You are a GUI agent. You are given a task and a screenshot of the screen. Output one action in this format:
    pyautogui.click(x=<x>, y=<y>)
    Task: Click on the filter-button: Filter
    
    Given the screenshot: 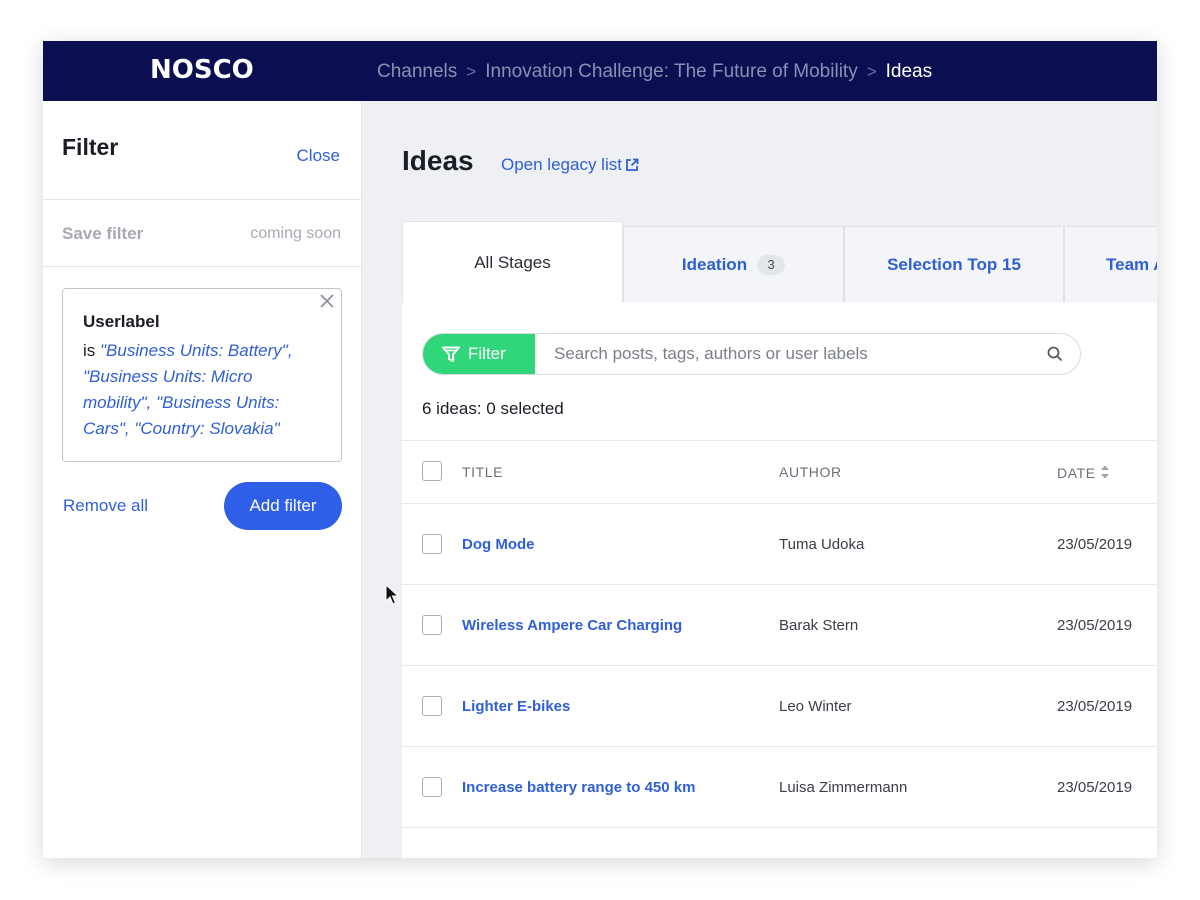 What is the action you would take?
    pyautogui.click(x=479, y=354)
    